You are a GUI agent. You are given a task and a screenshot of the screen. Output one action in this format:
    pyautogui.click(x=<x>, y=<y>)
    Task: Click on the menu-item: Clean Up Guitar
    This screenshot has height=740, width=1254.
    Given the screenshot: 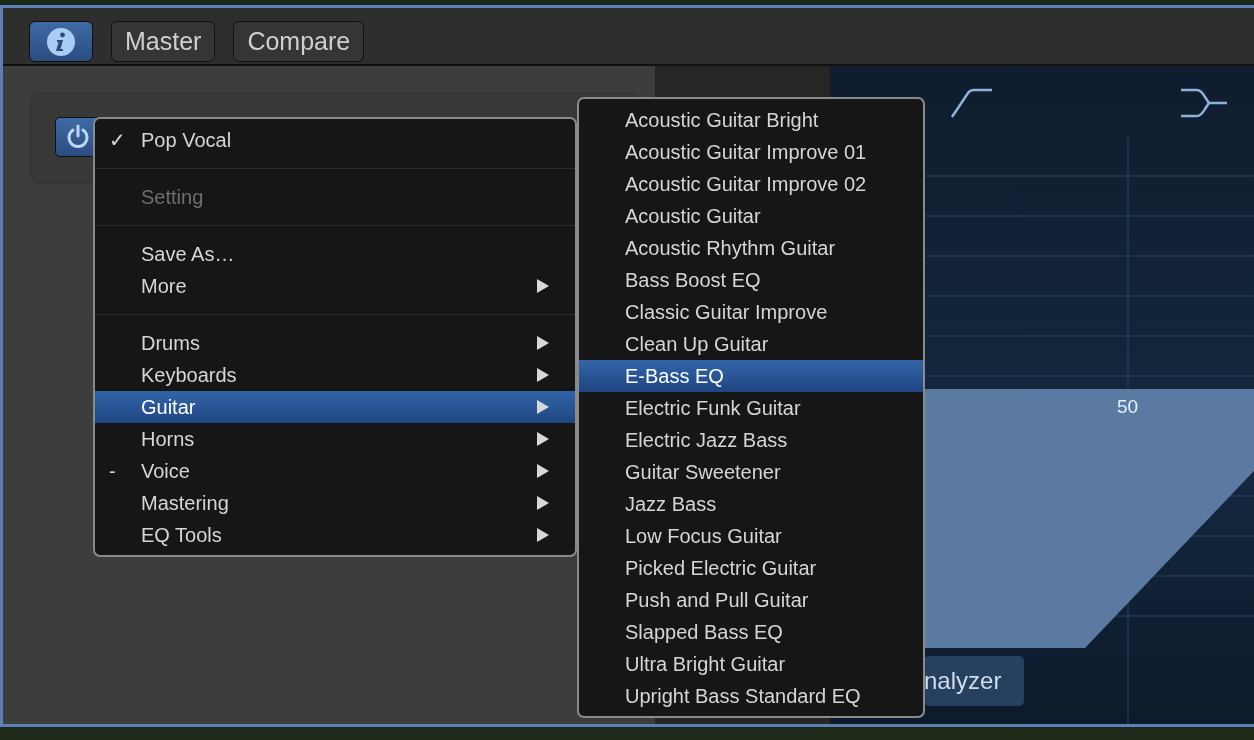 What is the action you would take?
    pyautogui.click(x=751, y=344)
    